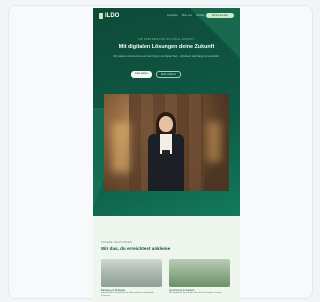 Image resolution: width=320 pixels, height=302 pixels. I want to click on hero-buttons: Jetzt starten Mehr erfahren, so click(156, 74).